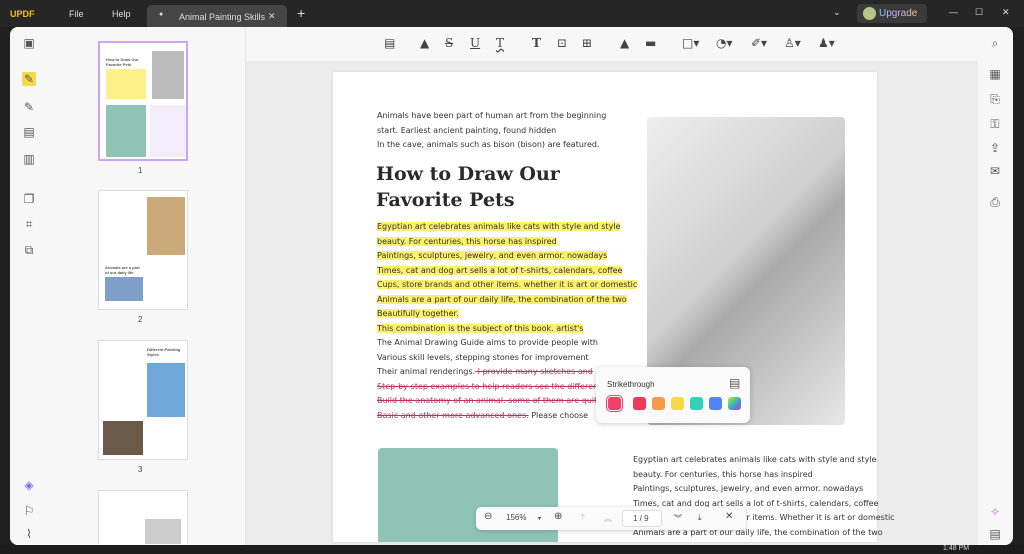  Describe the element at coordinates (140, 319) in the screenshot. I see `thumbnail-page-number: 2` at that location.